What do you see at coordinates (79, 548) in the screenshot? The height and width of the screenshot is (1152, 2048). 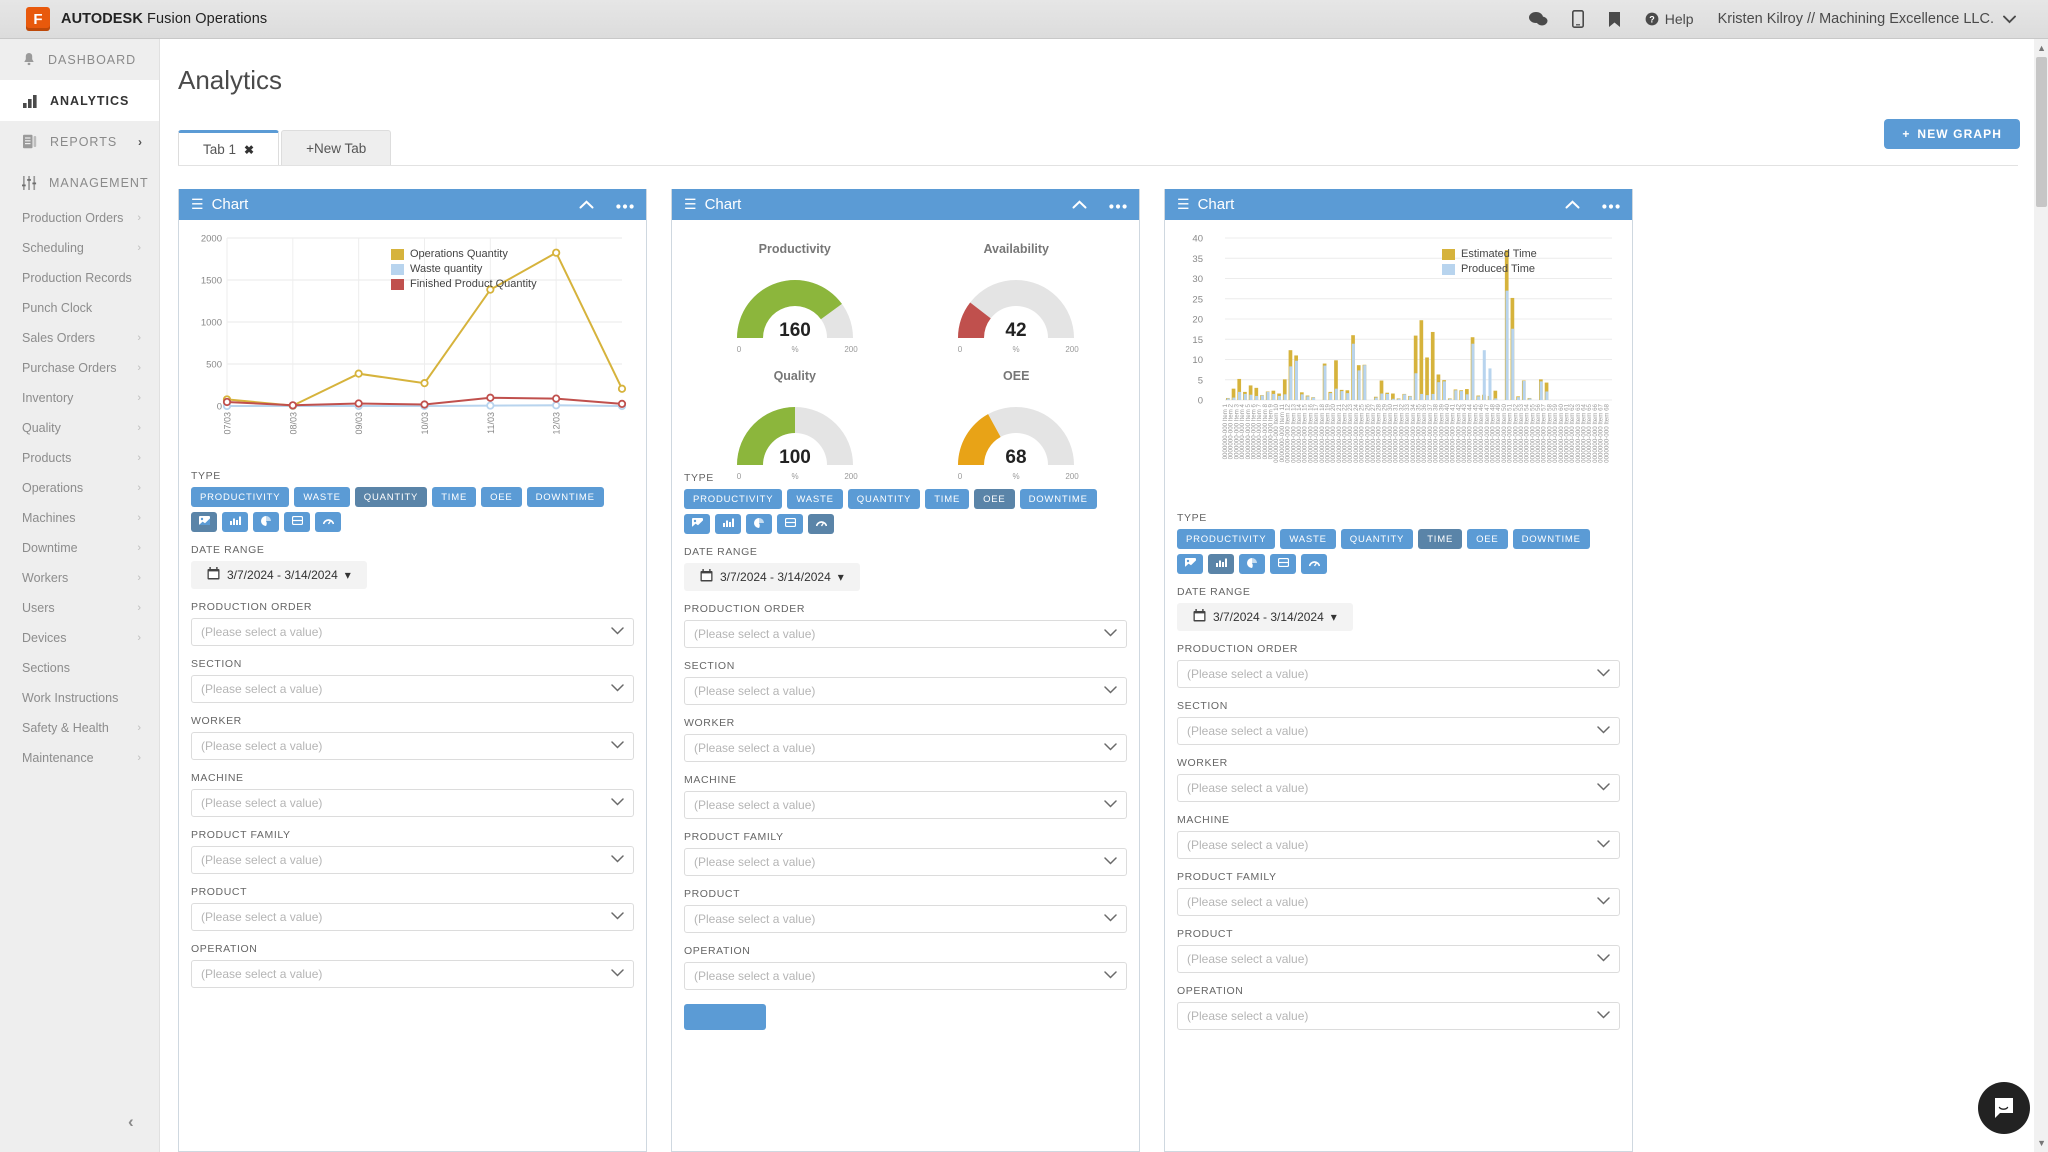 I see `sidebar-subitem-downtime: Downtime ›` at bounding box center [79, 548].